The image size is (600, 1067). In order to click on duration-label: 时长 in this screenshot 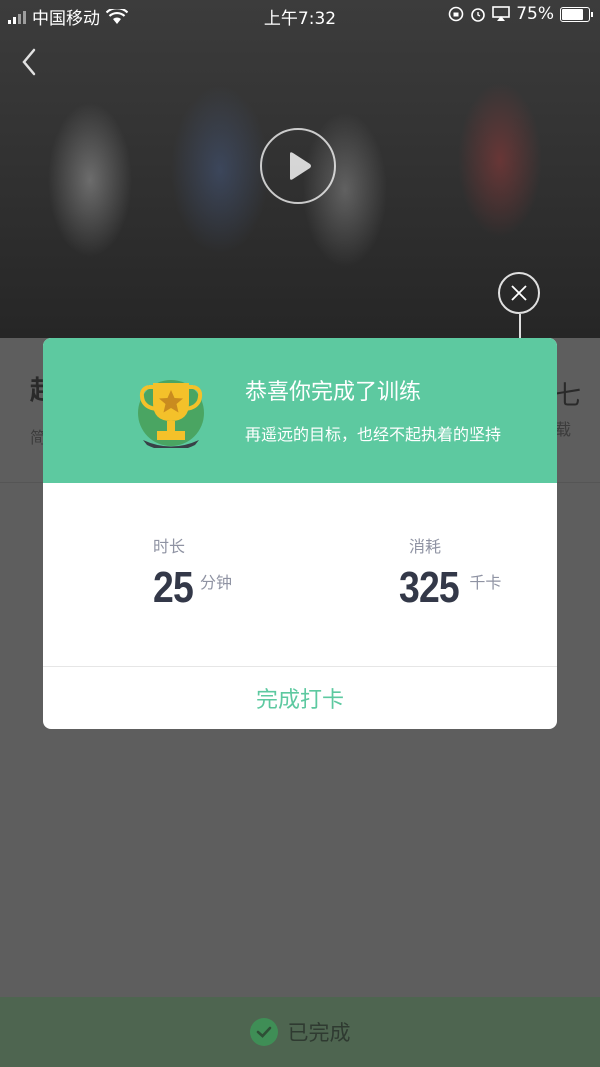, I will do `click(169, 546)`.